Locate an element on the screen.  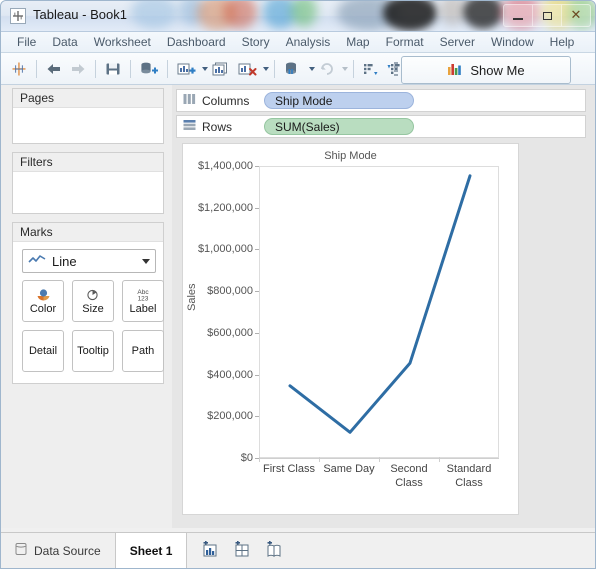
pages-card-title: Pages is located at coordinates (88, 98).